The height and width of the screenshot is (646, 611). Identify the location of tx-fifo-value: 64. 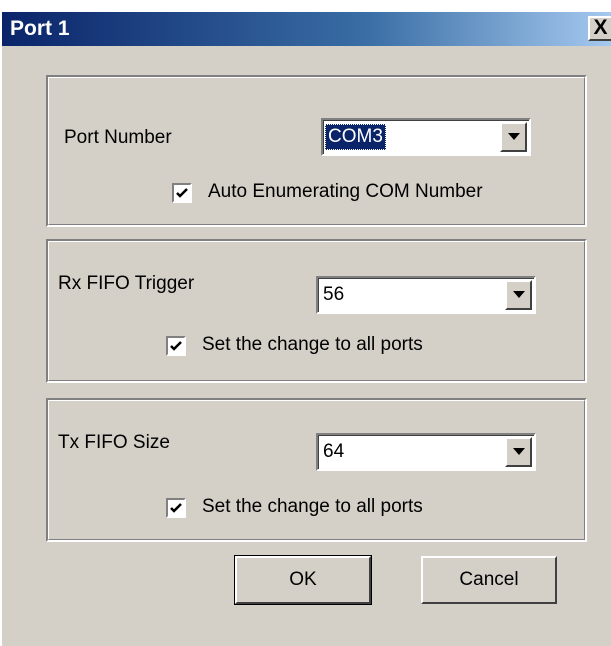
(334, 451).